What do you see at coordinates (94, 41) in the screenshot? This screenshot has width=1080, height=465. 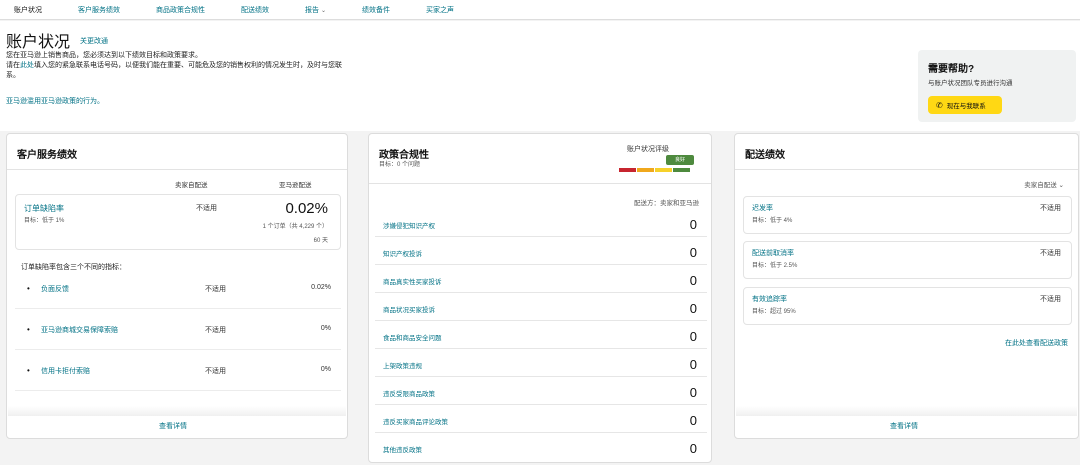 I see `title-link: 关更改通` at bounding box center [94, 41].